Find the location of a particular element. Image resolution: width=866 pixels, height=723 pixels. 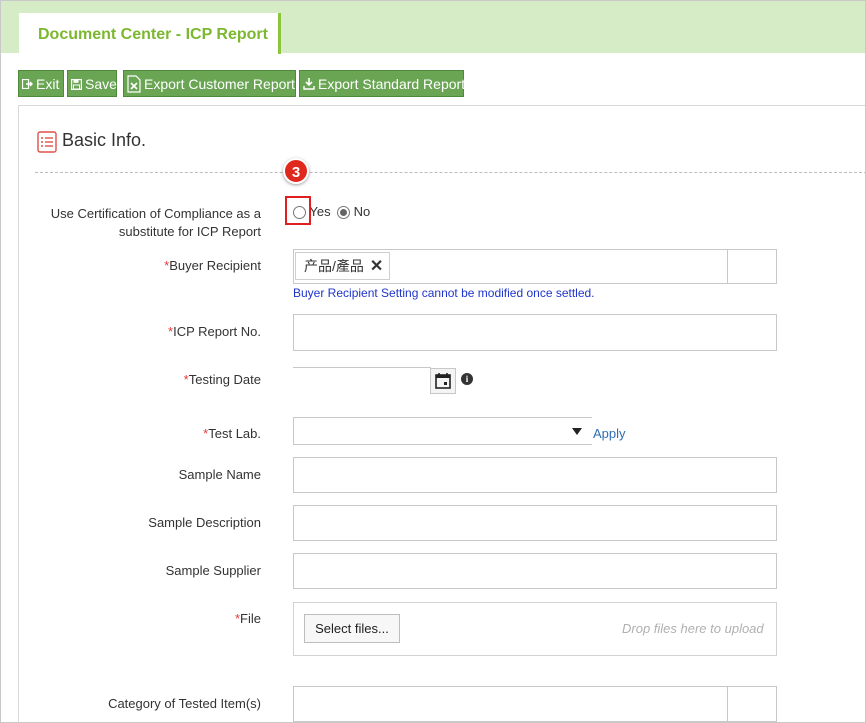

category-divider is located at coordinates (727, 704).